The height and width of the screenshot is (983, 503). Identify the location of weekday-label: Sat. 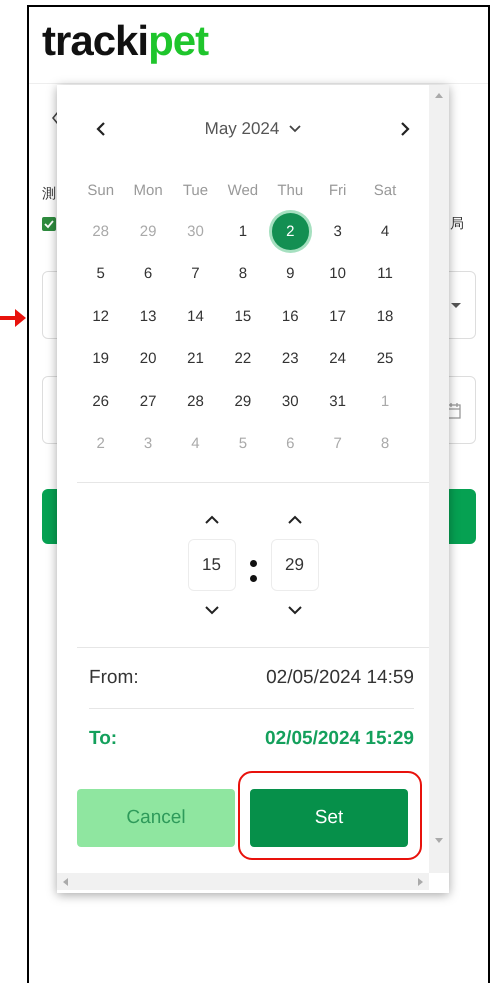
(385, 190).